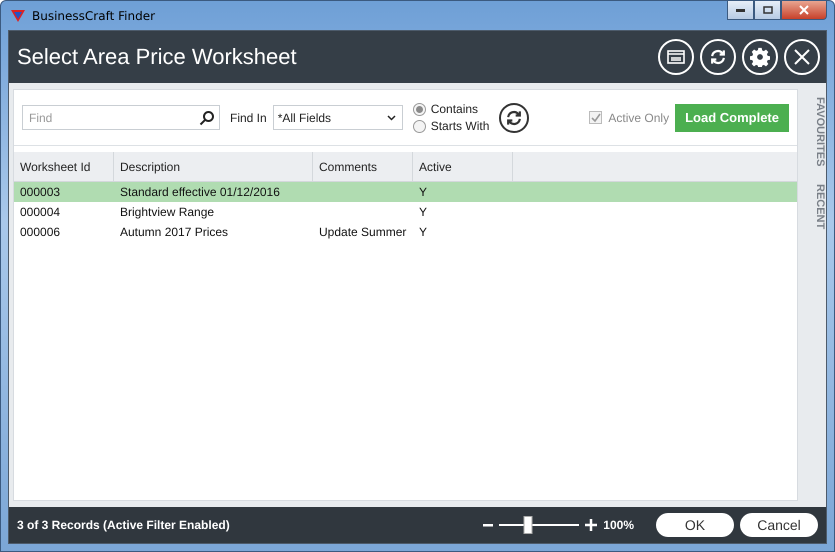 The height and width of the screenshot is (552, 835). I want to click on table-cell-text: 000003, so click(40, 192).